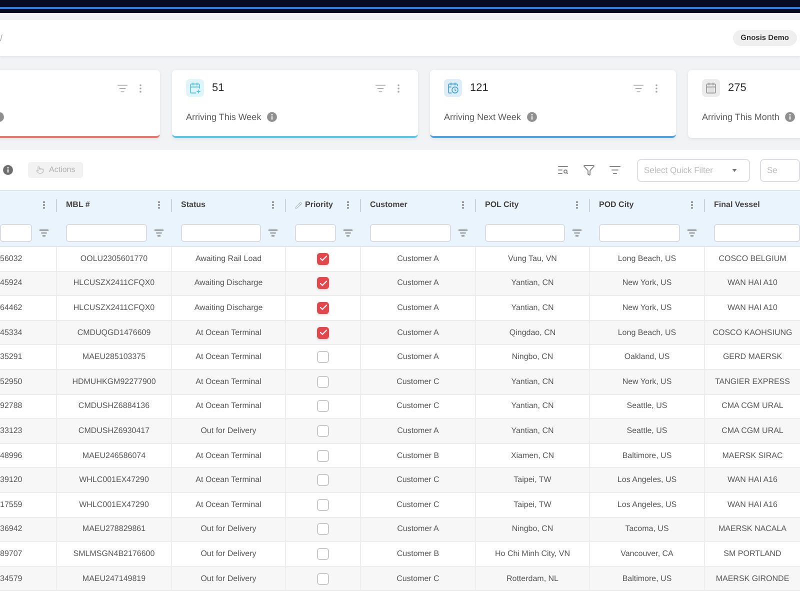 This screenshot has height=600, width=800. What do you see at coordinates (40, 170) in the screenshot?
I see `pointer-icon` at bounding box center [40, 170].